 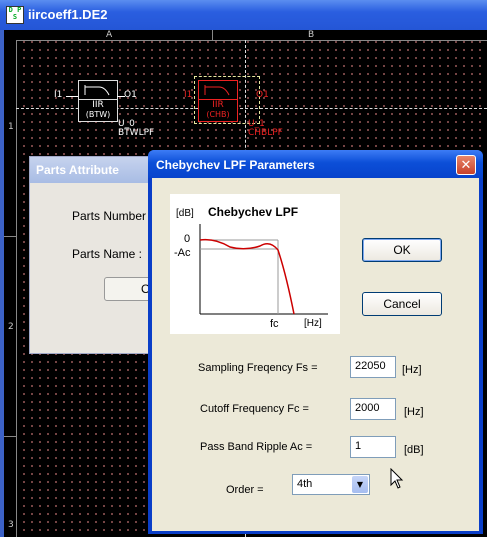 What do you see at coordinates (107, 254) in the screenshot?
I see `parts-name-label: Parts Name :` at bounding box center [107, 254].